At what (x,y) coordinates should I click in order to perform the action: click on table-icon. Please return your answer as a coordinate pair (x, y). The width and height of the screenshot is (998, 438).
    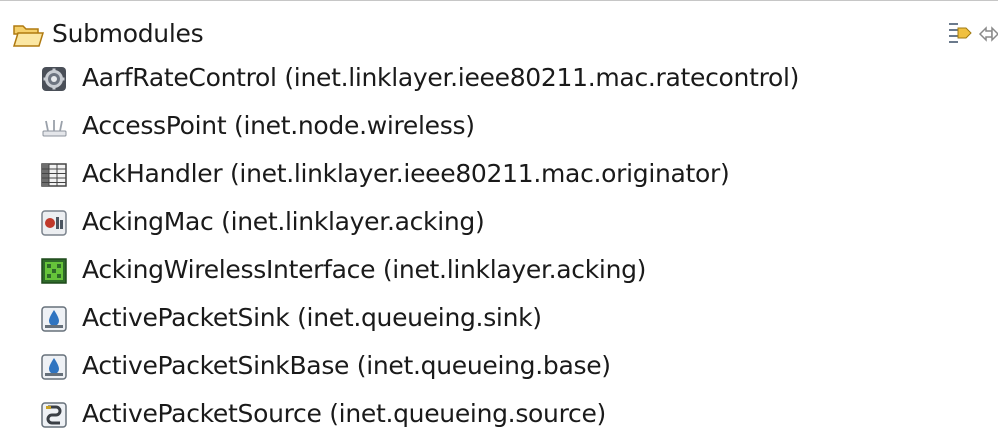
    Looking at the image, I should click on (54, 175).